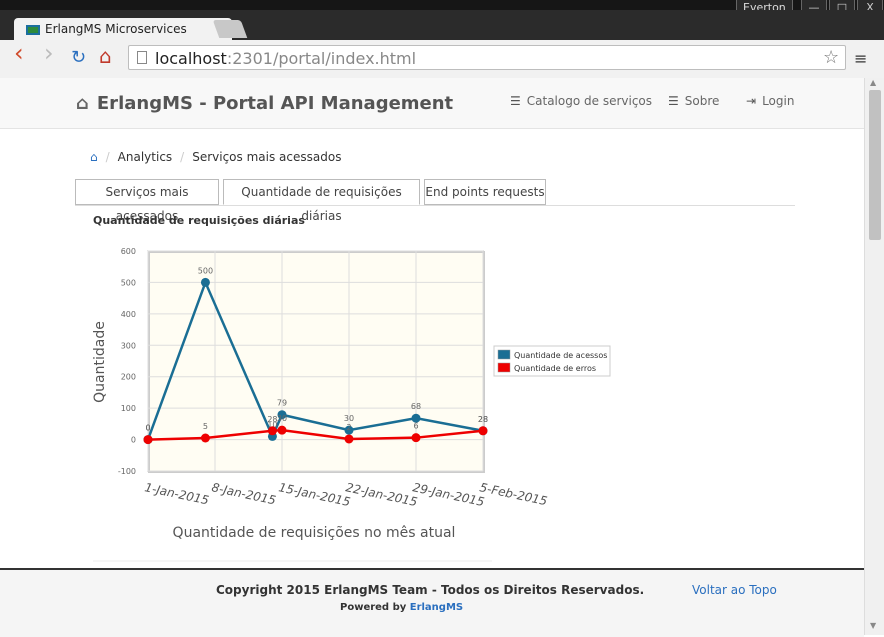  I want to click on data-label: 500, so click(205, 270).